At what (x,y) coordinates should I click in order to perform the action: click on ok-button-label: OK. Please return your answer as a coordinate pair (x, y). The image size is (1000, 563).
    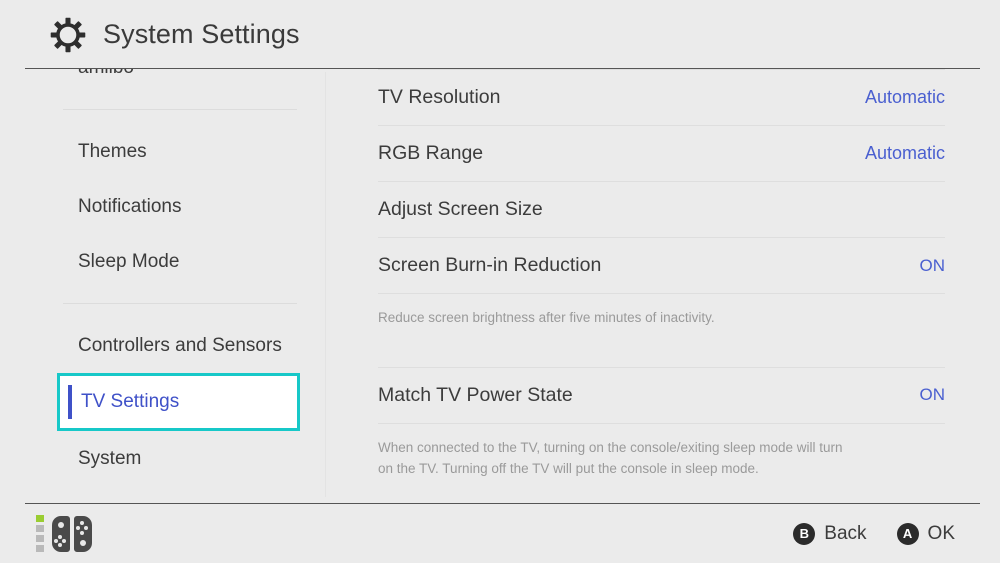
    Looking at the image, I should click on (941, 533).